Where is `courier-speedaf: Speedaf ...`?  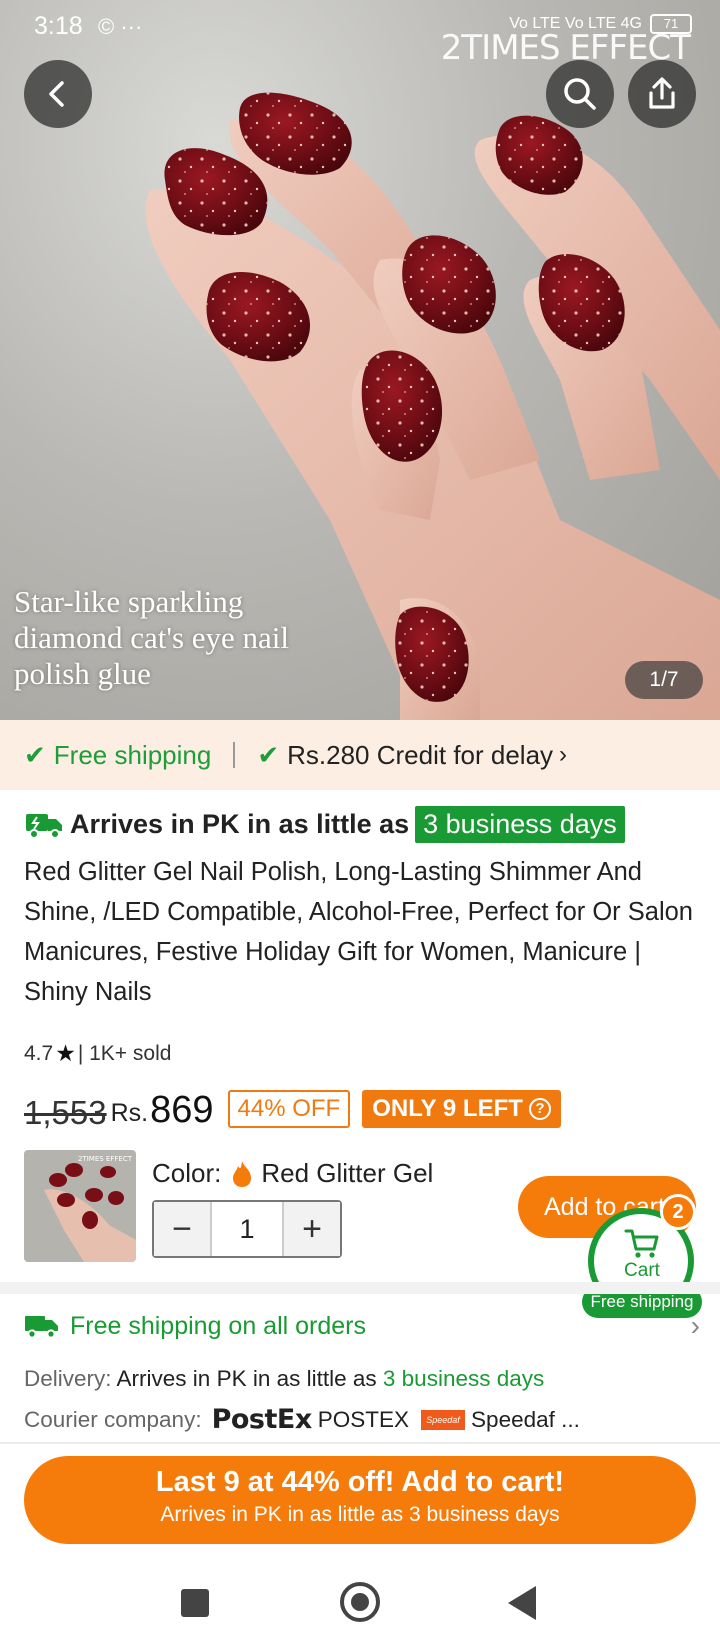
courier-speedaf: Speedaf ... is located at coordinates (525, 1419).